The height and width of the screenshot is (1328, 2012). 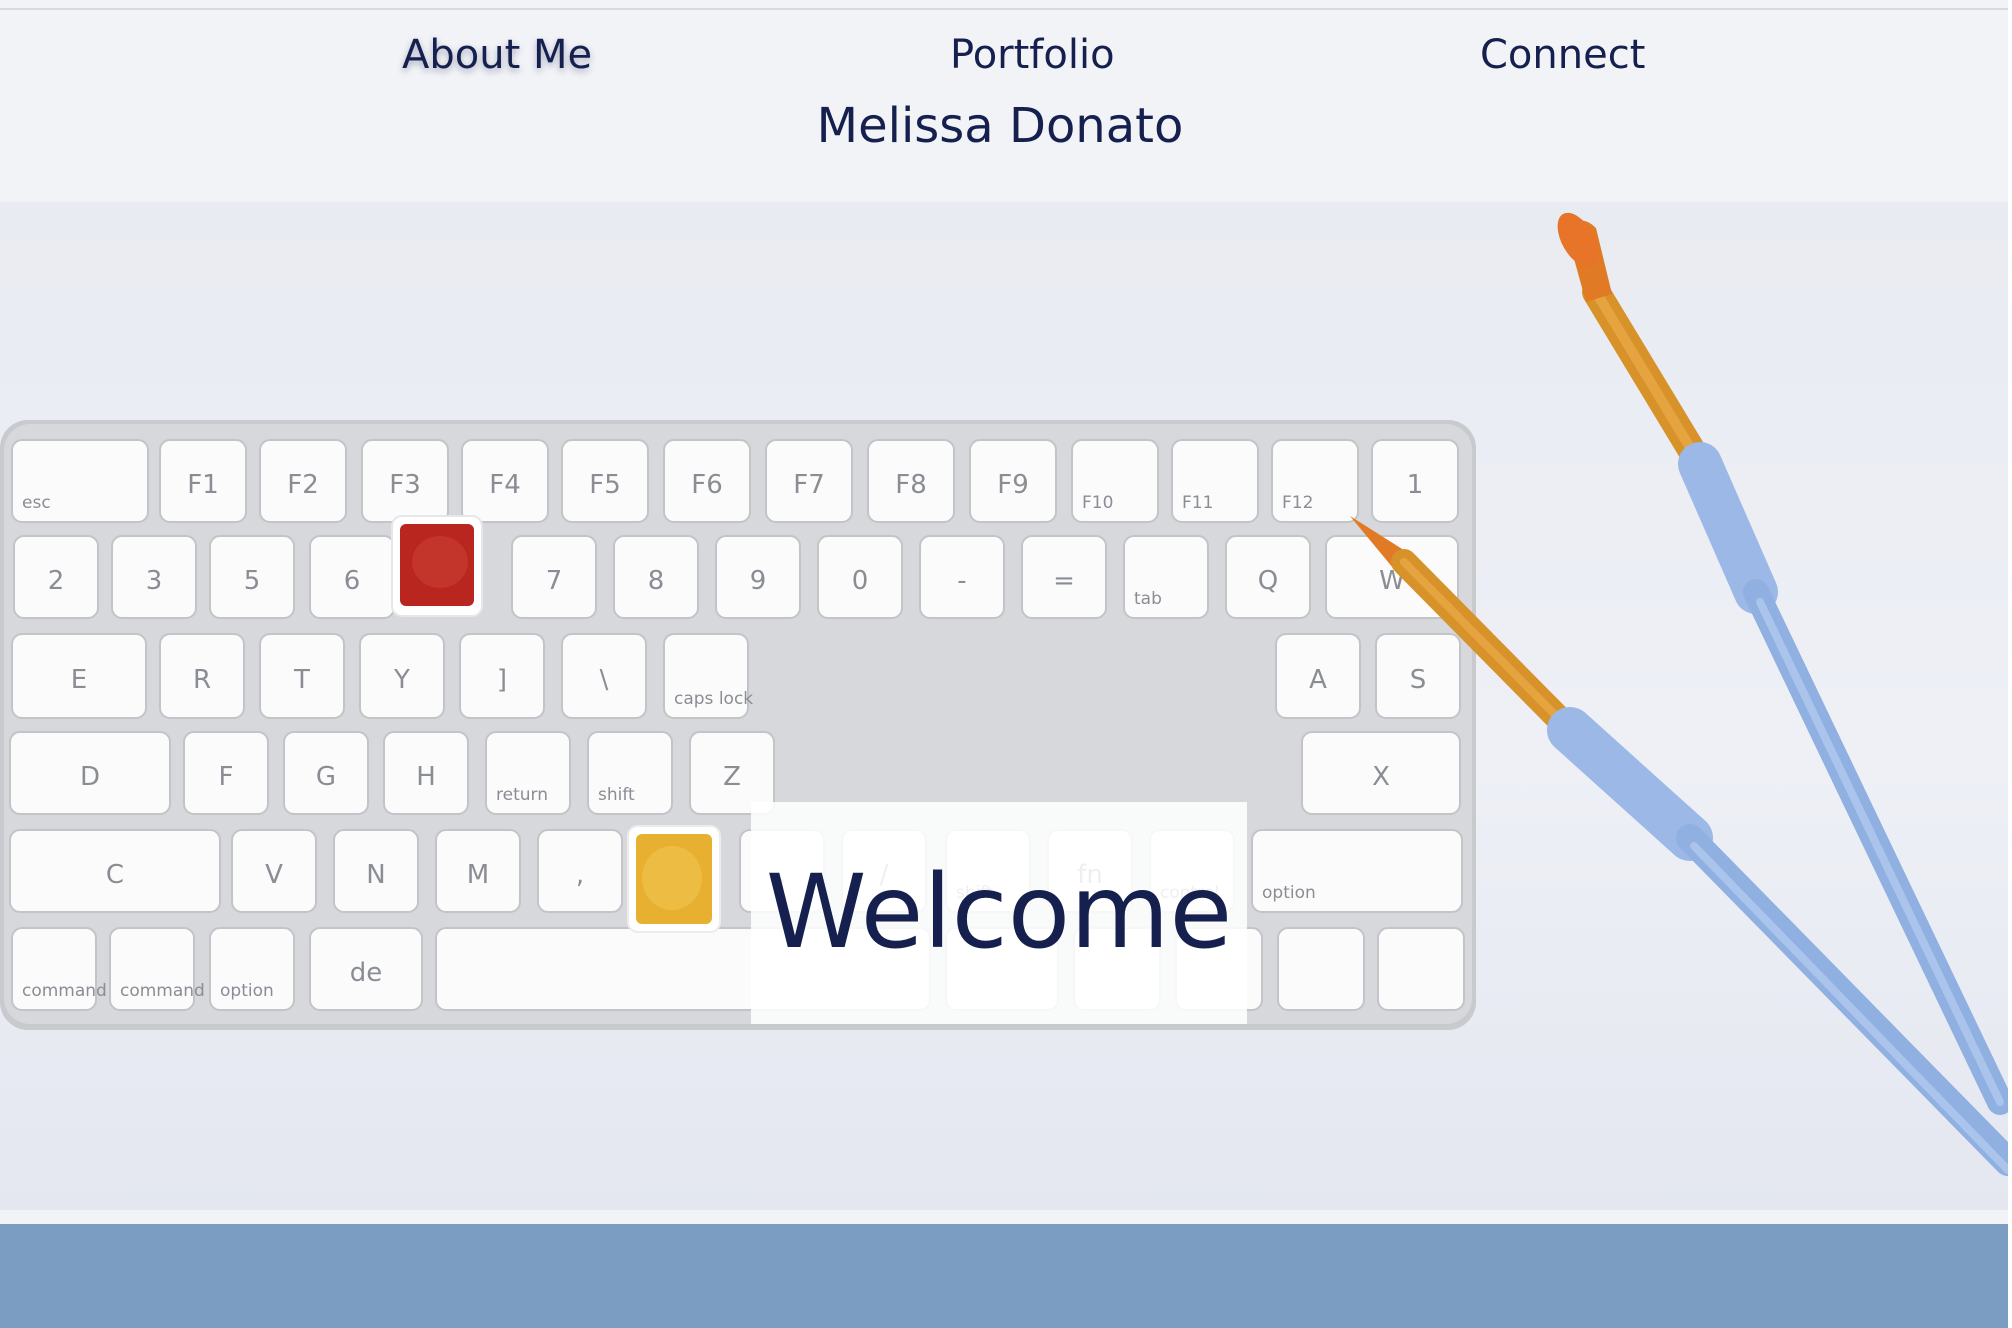 I want to click on keyboard-key-label: Z, so click(x=732, y=777).